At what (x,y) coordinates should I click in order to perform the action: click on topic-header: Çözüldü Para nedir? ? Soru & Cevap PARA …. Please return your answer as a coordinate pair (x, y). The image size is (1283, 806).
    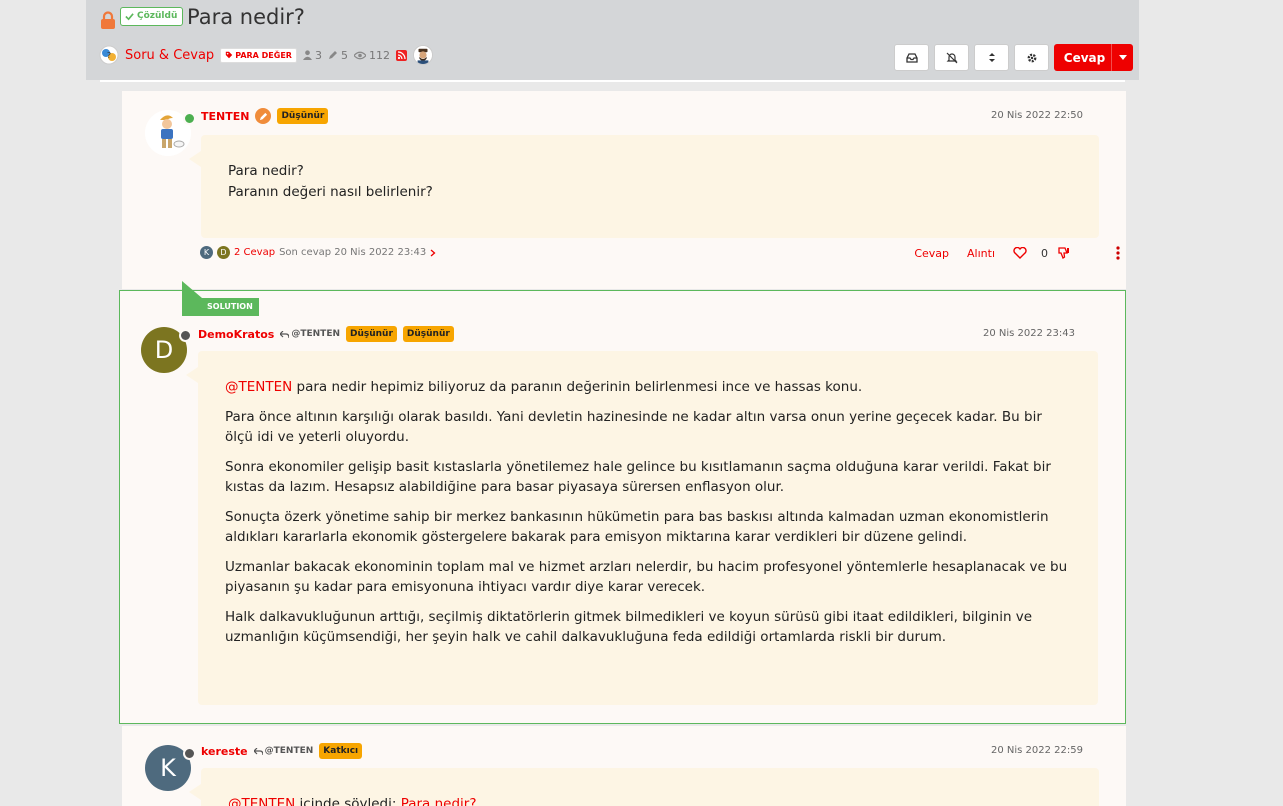
    Looking at the image, I should click on (612, 40).